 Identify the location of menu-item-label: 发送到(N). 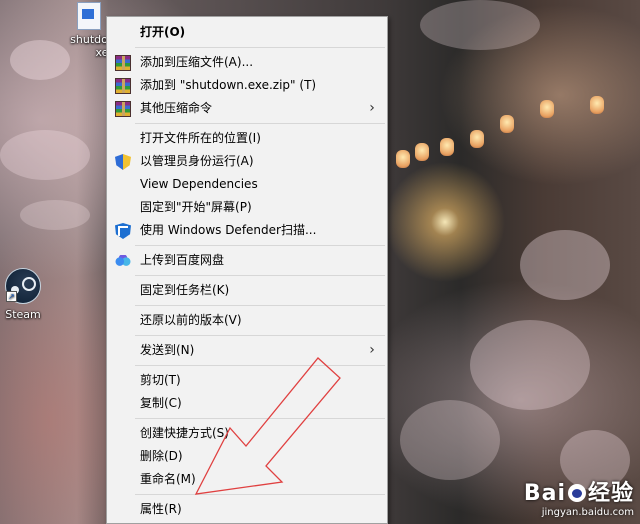
(167, 350).